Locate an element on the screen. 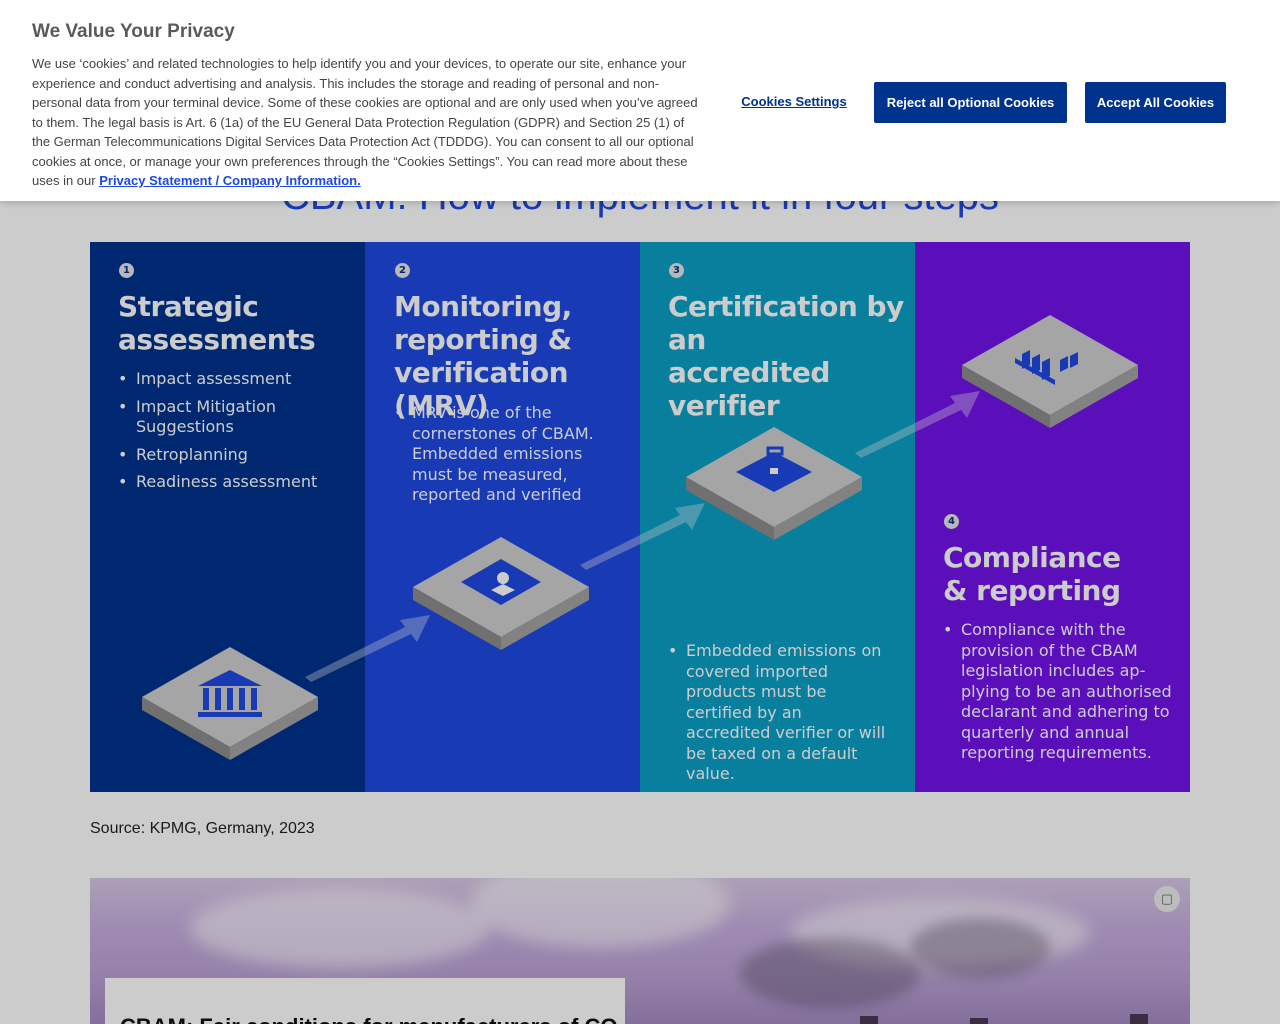 This screenshot has height=1024, width=1280. privacy-statement-link: Privacy Statement / Company Information. is located at coordinates (230, 180).